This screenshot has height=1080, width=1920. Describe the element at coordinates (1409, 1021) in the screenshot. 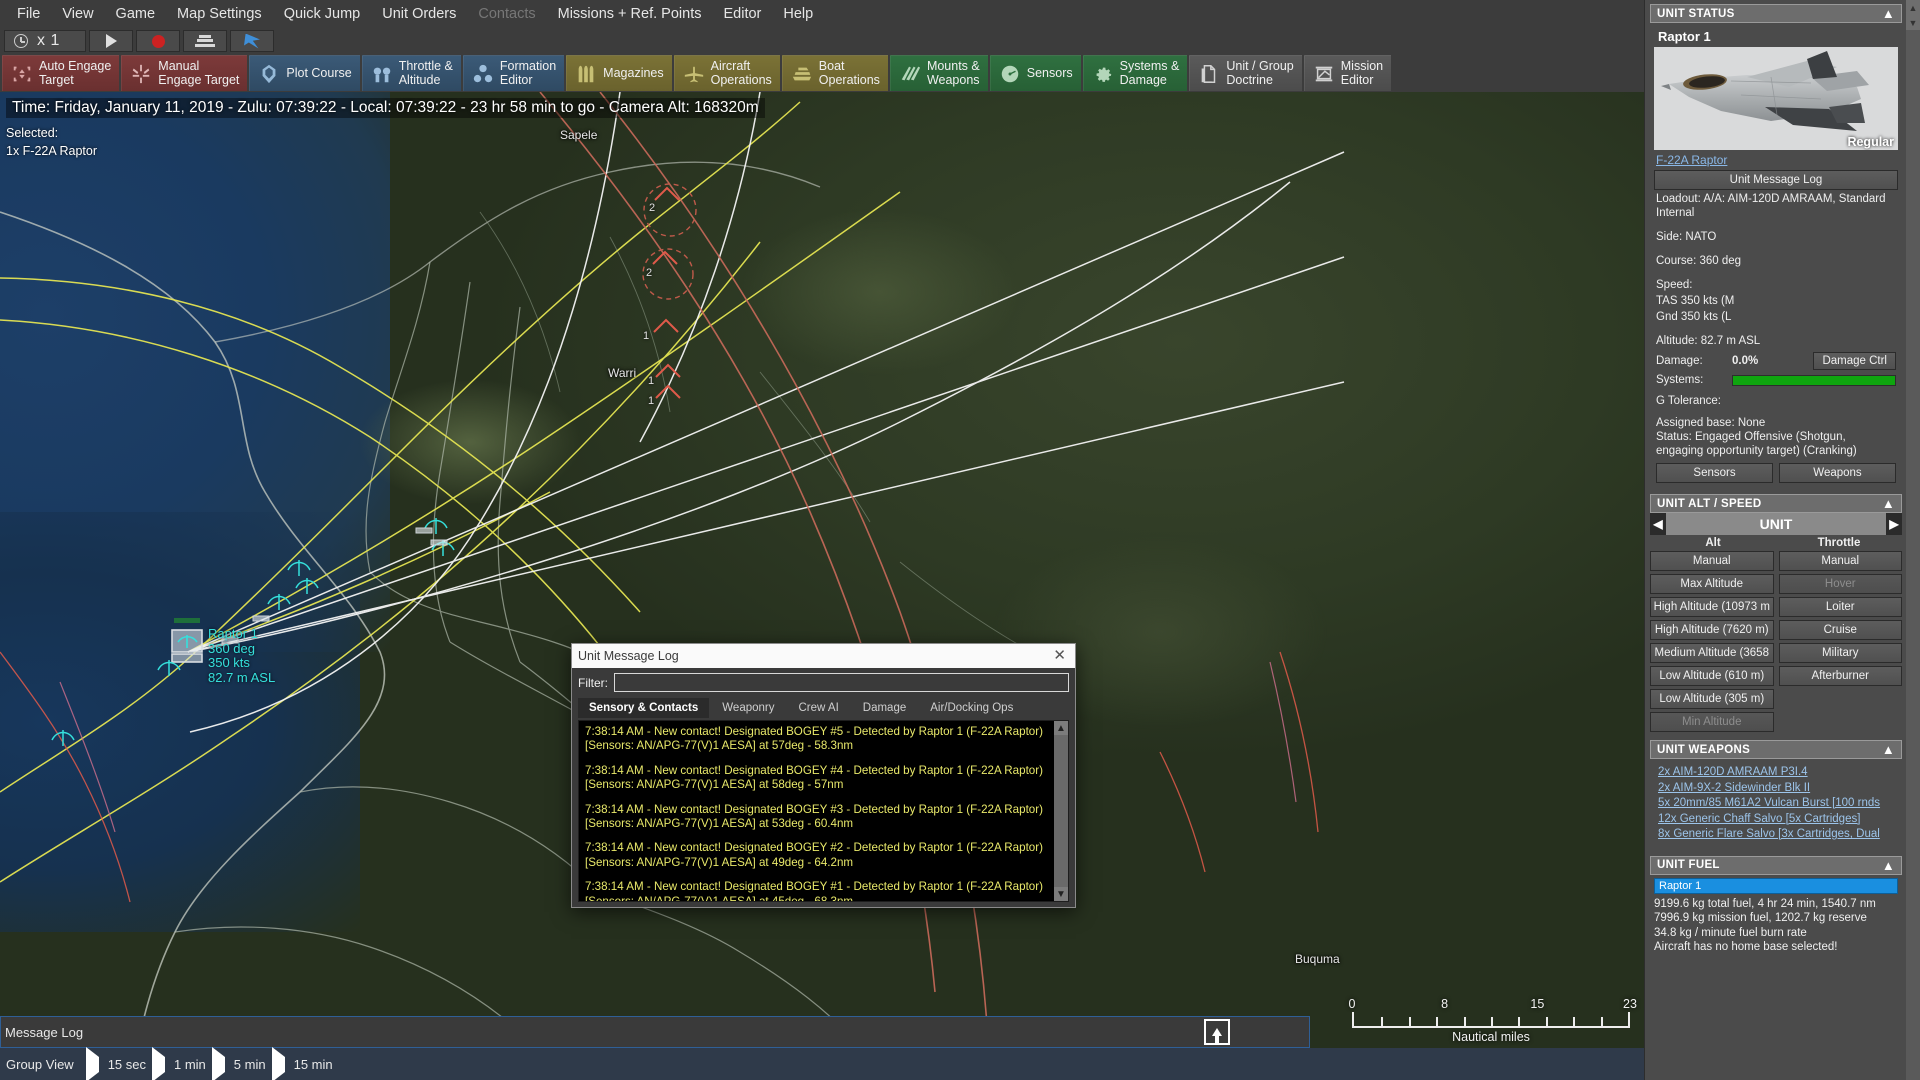

I see `scale-tick` at that location.